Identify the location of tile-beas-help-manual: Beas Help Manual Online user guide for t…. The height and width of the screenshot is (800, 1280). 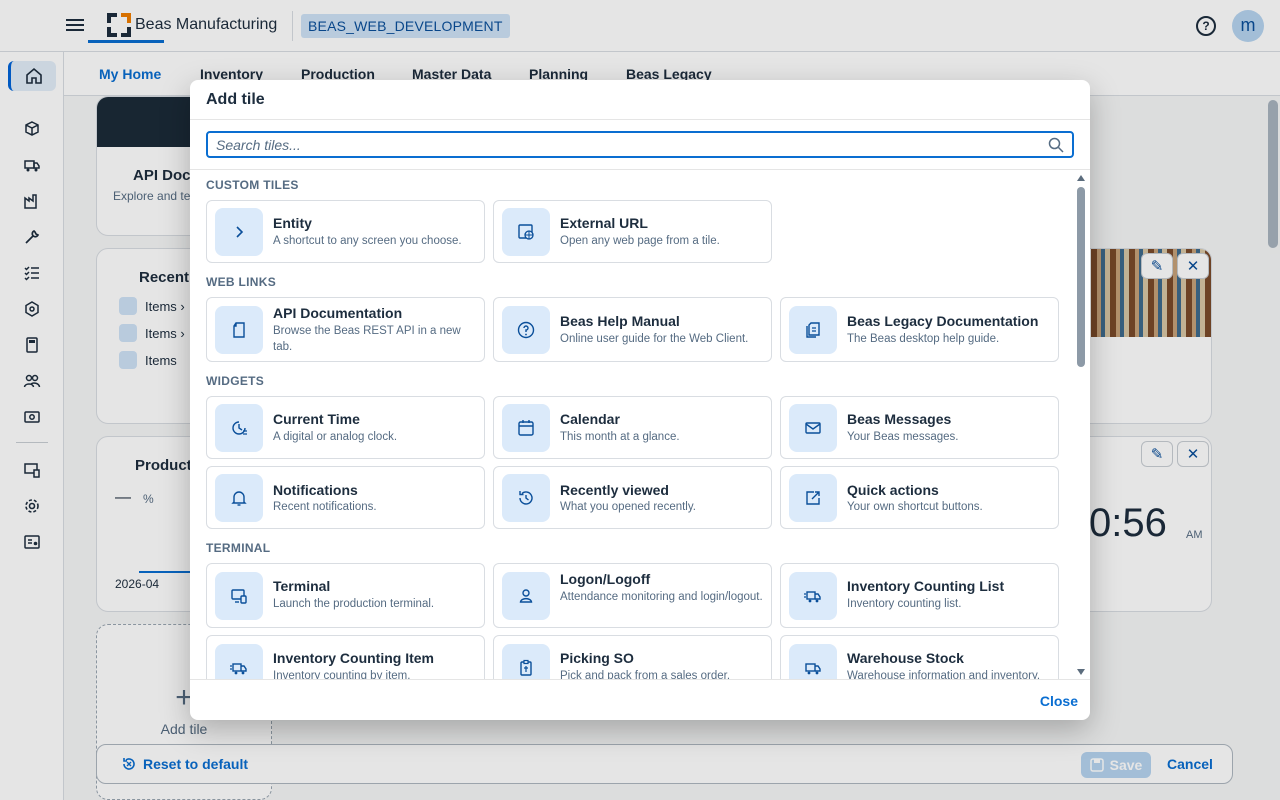
(632, 329).